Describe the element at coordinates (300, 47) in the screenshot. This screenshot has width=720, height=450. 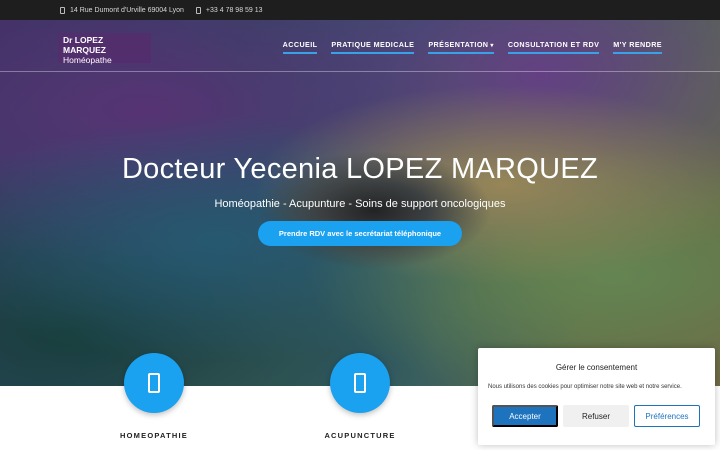
I see `nav-item-accueil: ACCUEIL` at that location.